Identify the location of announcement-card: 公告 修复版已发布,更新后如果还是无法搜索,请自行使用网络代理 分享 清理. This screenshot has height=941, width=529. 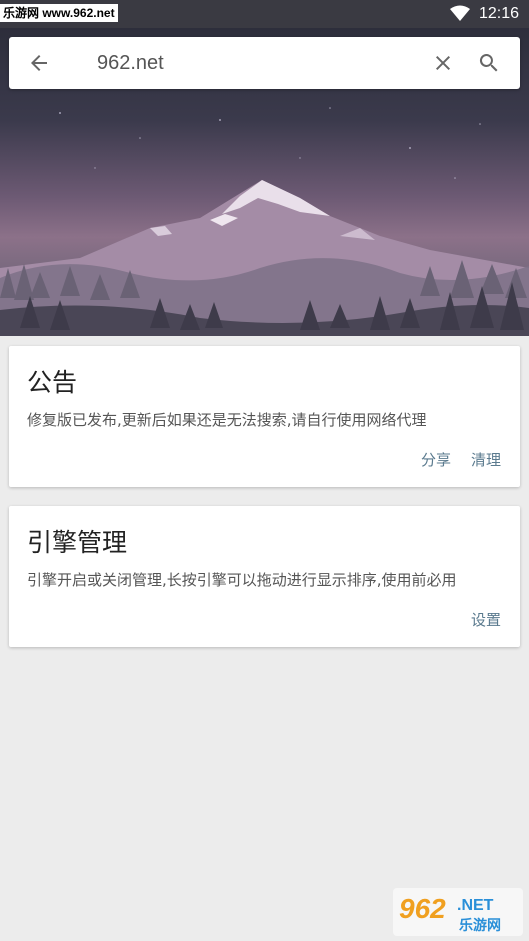
(264, 416).